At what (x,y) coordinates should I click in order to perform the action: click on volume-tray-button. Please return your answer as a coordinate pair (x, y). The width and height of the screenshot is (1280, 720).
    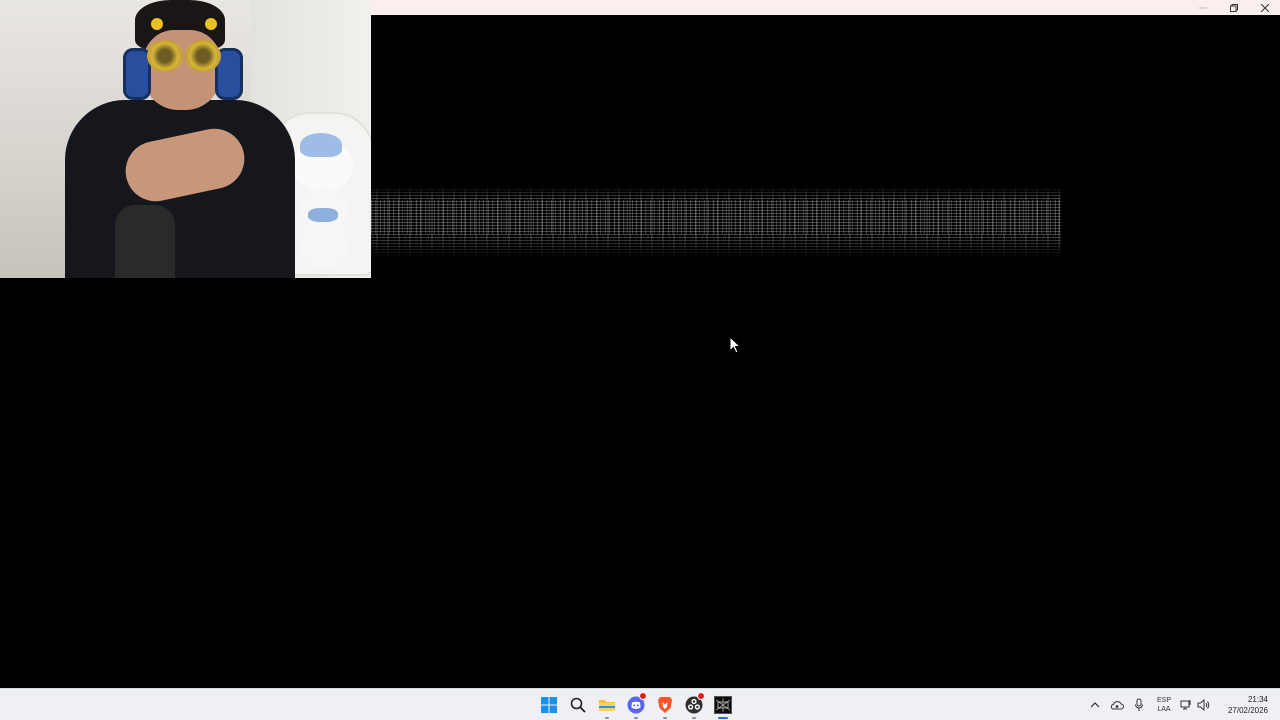
    Looking at the image, I should click on (1203, 704).